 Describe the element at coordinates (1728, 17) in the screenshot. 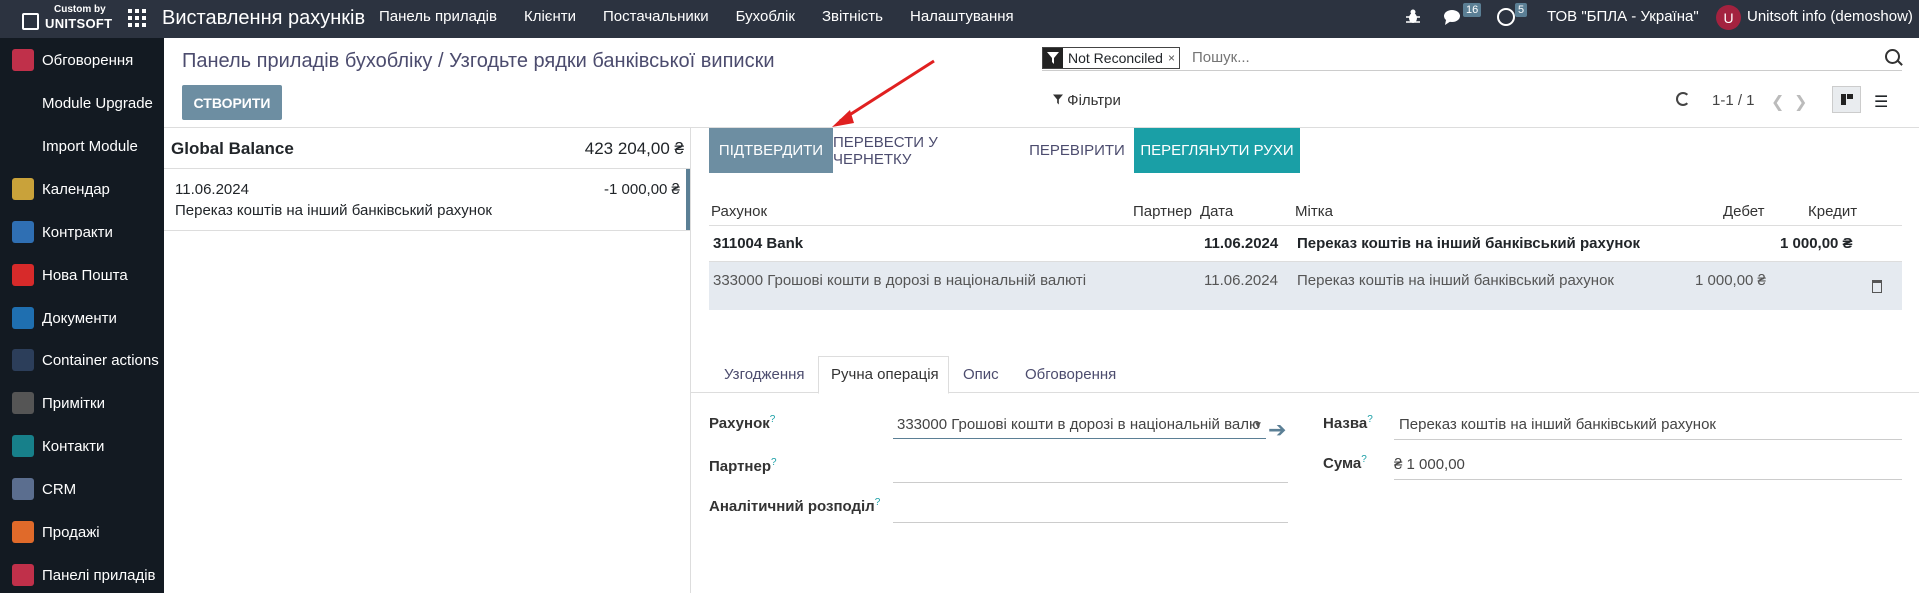

I see `user-avatar: U` at that location.